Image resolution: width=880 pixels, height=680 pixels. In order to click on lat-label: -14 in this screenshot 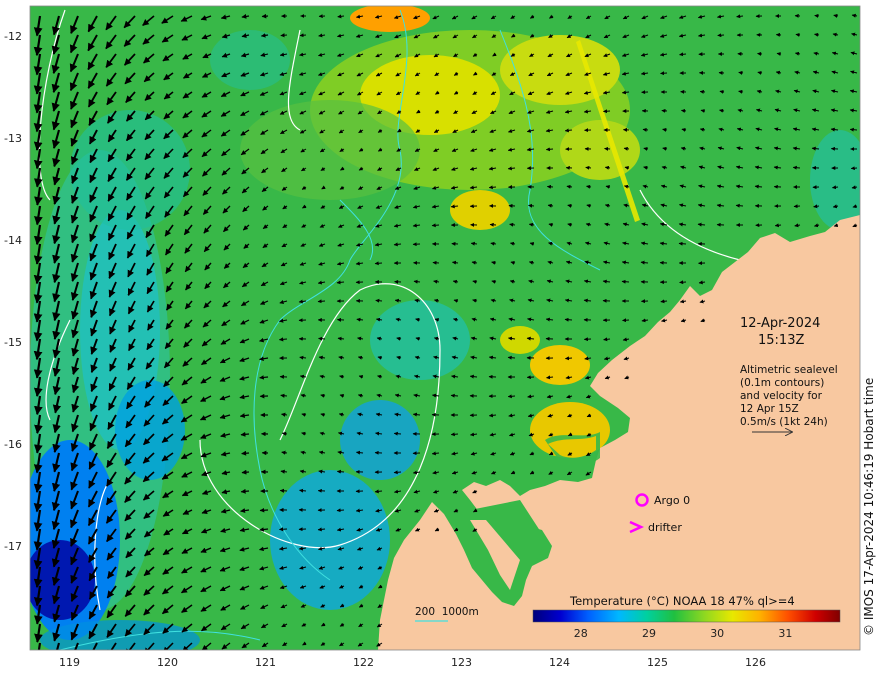, I will do `click(13, 240)`.